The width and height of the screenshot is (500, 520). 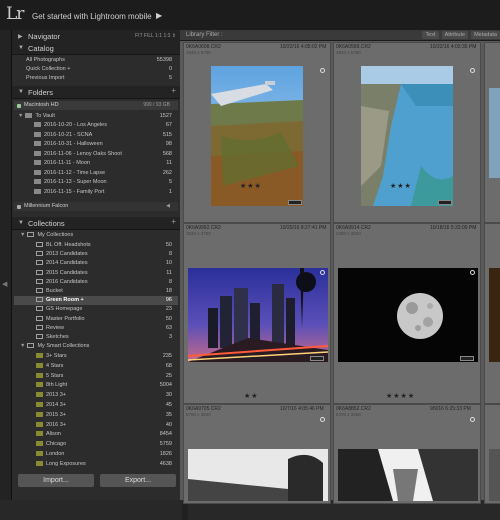 What do you see at coordinates (340, 35) in the screenshot?
I see `library-filter-bar: Library Filter : Text Attribute Metadata` at bounding box center [340, 35].